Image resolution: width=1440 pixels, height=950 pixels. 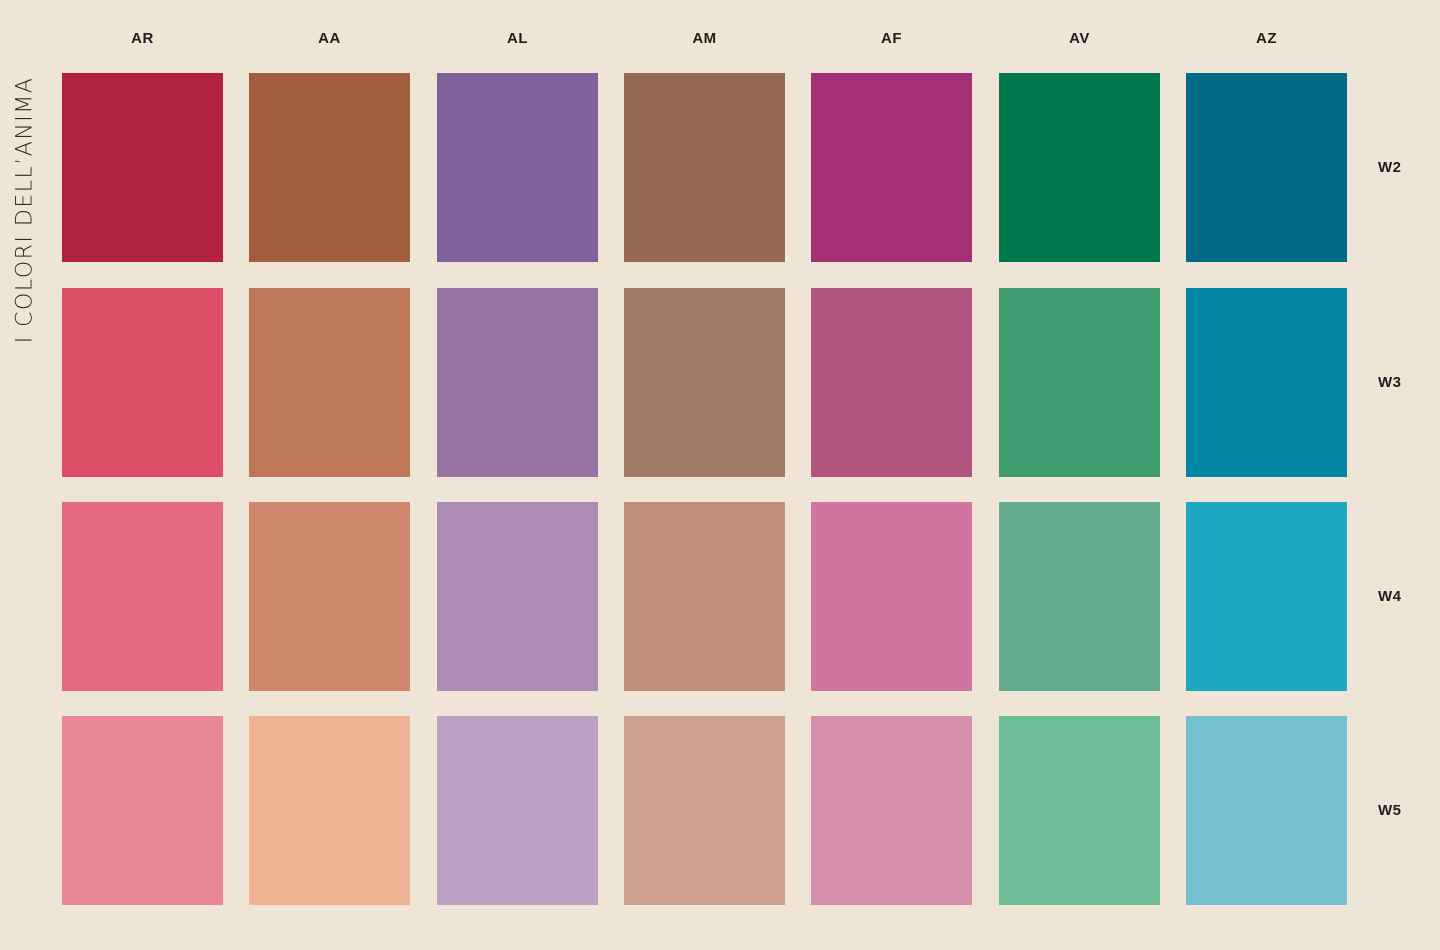 What do you see at coordinates (142, 596) in the screenshot?
I see `swatch-ar-w4` at bounding box center [142, 596].